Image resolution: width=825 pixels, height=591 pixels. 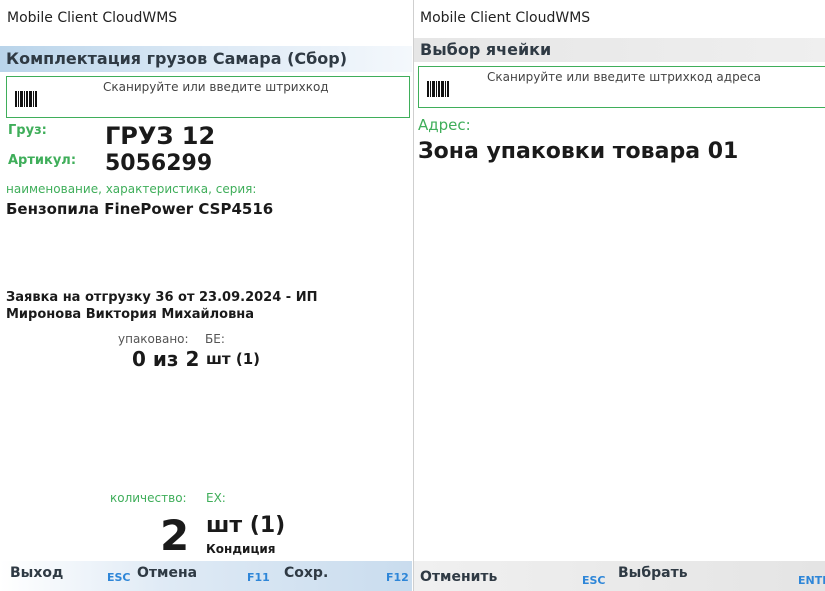 What do you see at coordinates (162, 297) in the screenshot?
I see `order-line-1: Заявка на отгрузку 36 от 23.09.2024 - ИП` at bounding box center [162, 297].